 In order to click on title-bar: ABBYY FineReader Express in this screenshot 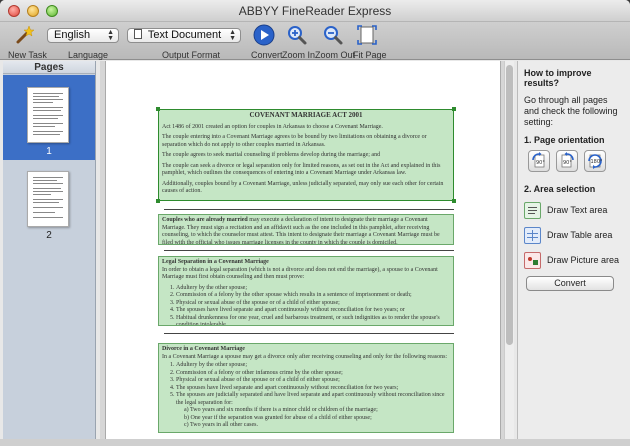, I will do `click(315, 11)`.